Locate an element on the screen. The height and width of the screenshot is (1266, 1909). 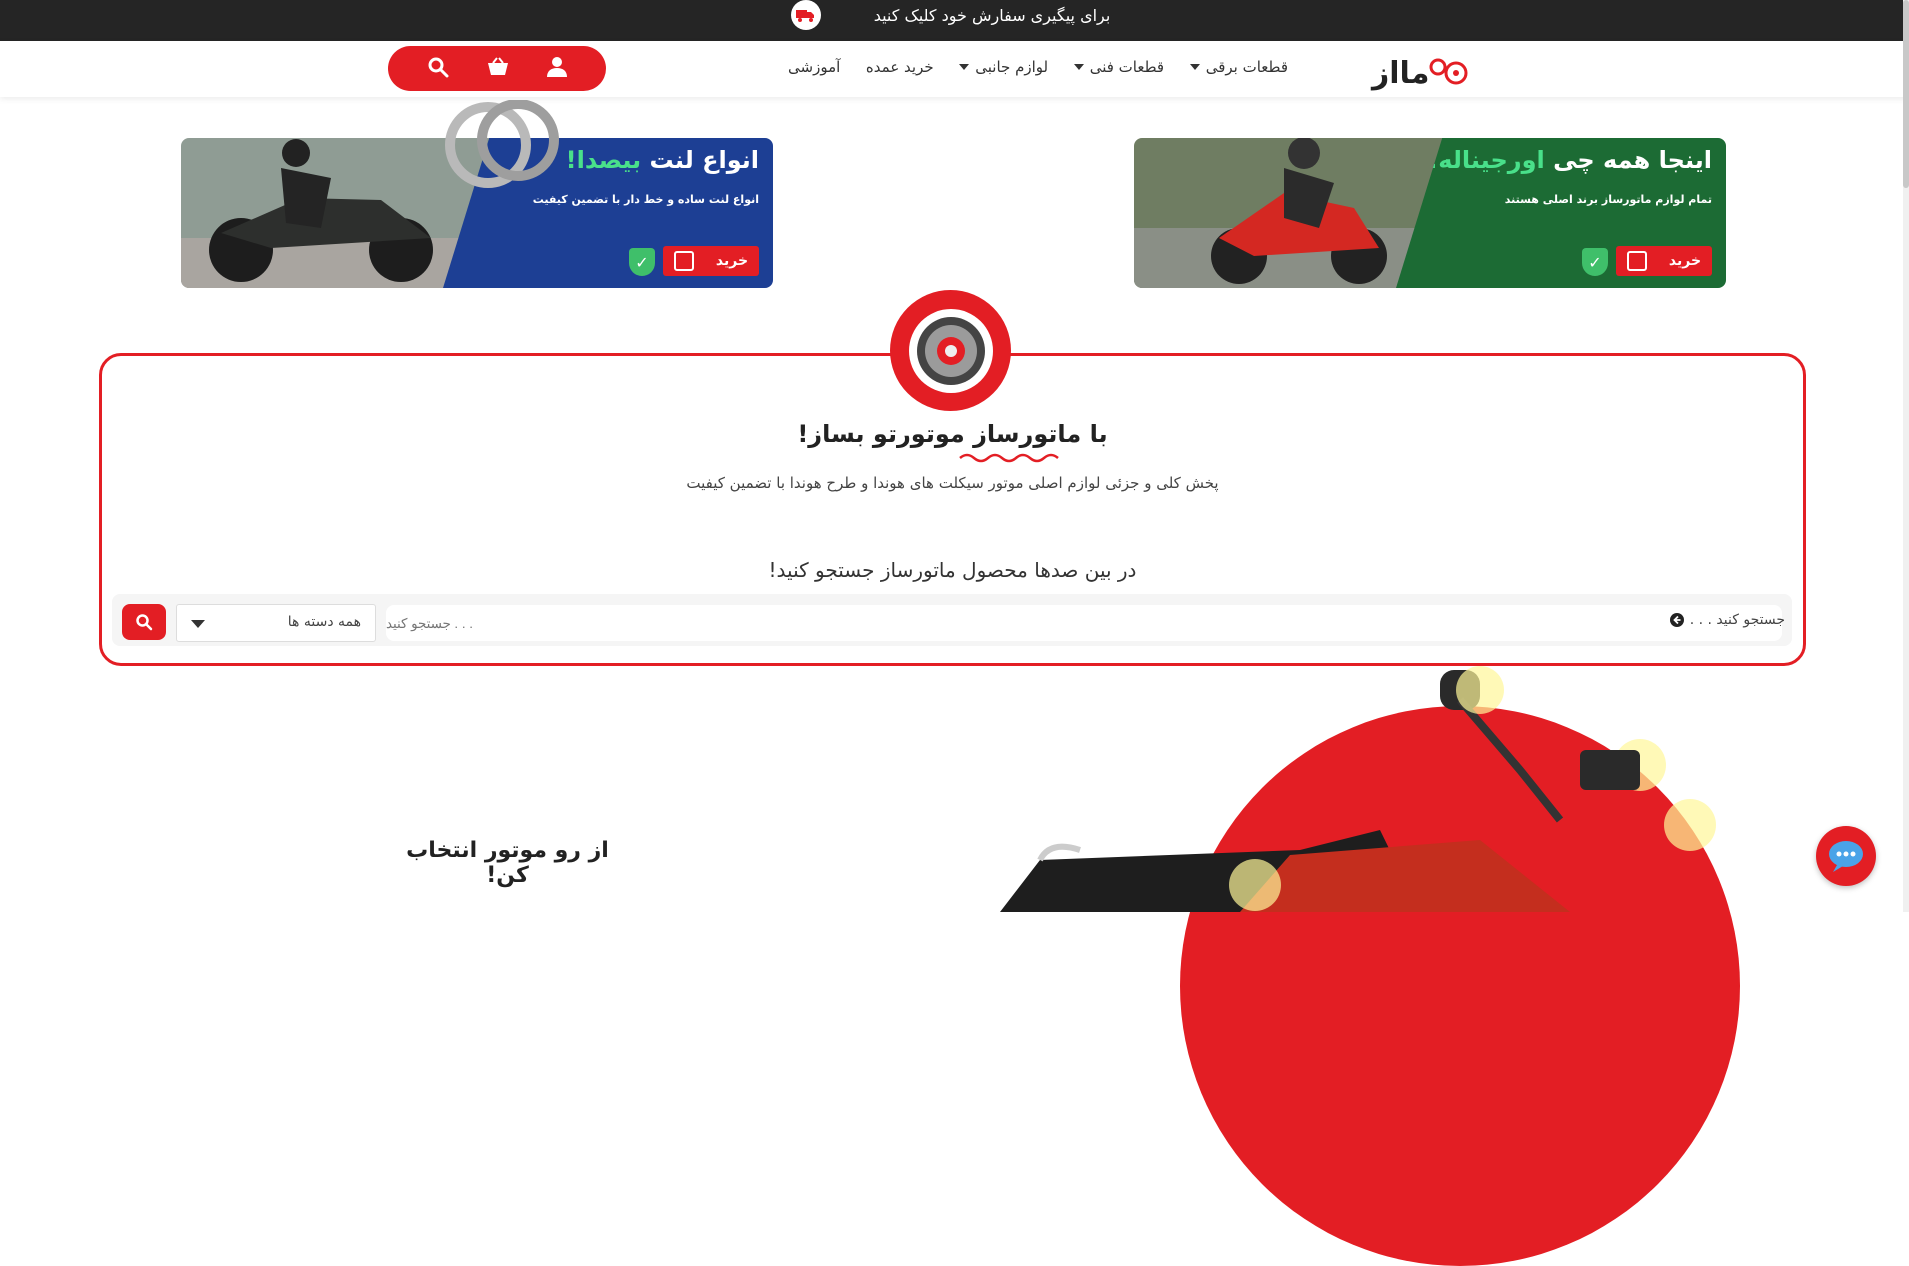
site-logo: مااز is located at coordinates (1419, 70).